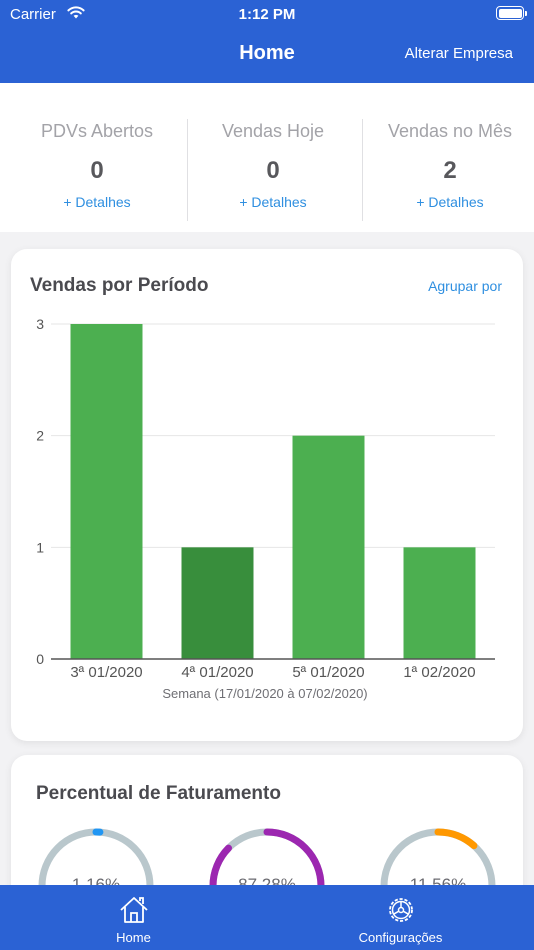 This screenshot has height=950, width=534. What do you see at coordinates (264, 693) in the screenshot?
I see `x-axis-label: Semana (17/01/2020 à 07/02/2020)` at bounding box center [264, 693].